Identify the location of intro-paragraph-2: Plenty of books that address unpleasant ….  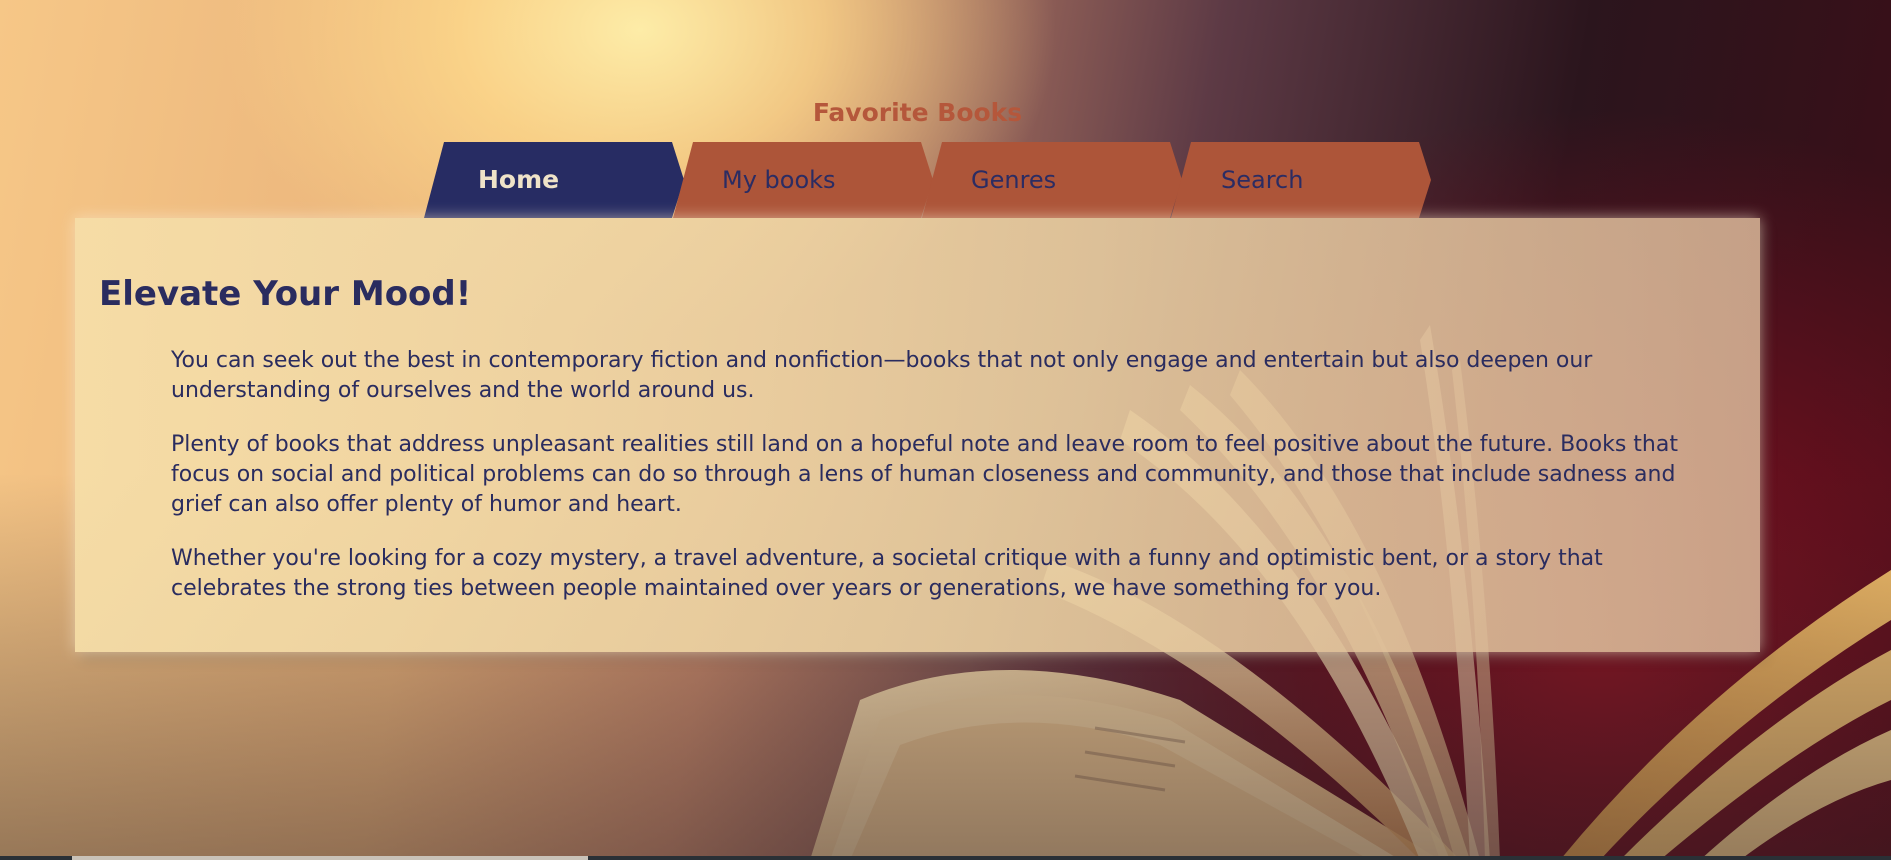
(924, 474).